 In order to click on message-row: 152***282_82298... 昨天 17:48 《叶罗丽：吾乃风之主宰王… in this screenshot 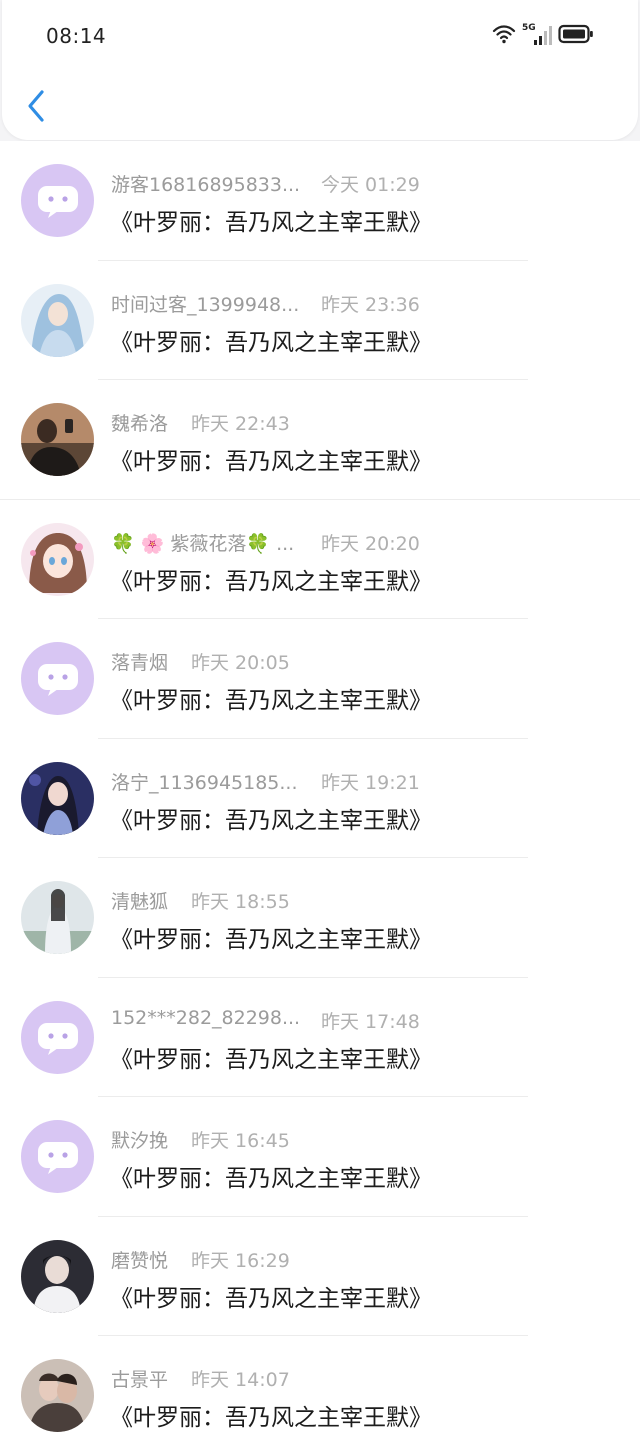, I will do `click(320, 1037)`.